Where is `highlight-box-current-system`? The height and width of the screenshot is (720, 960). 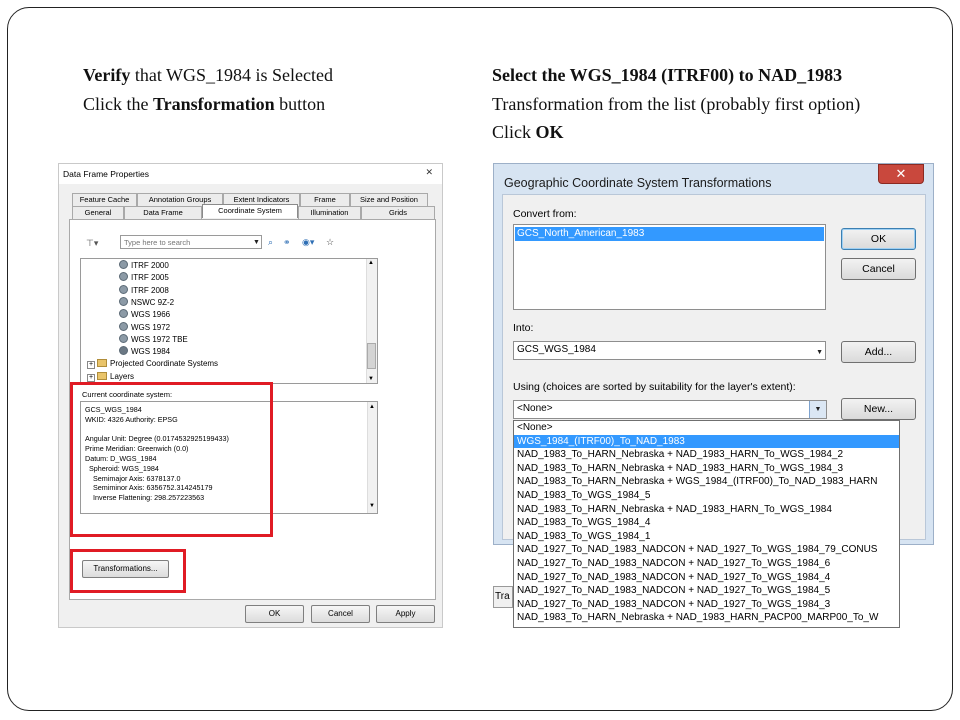 highlight-box-current-system is located at coordinates (171, 459).